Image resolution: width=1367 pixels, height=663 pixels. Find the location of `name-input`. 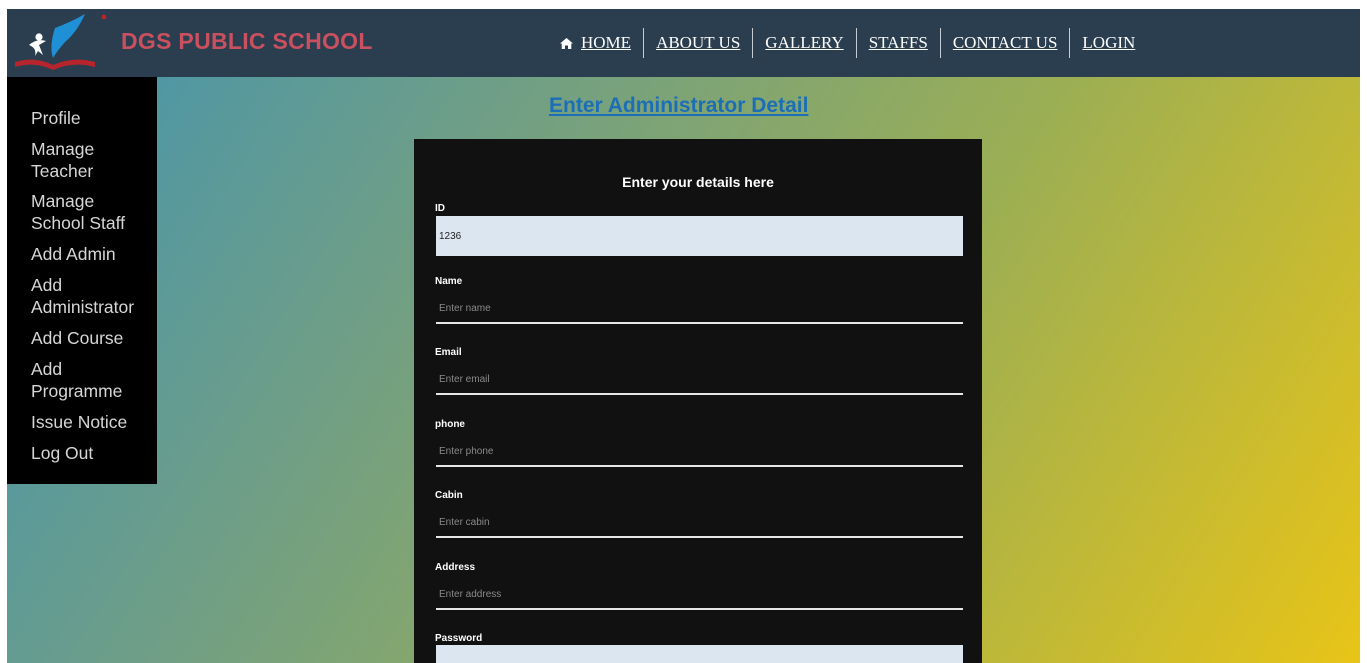

name-input is located at coordinates (699, 309).